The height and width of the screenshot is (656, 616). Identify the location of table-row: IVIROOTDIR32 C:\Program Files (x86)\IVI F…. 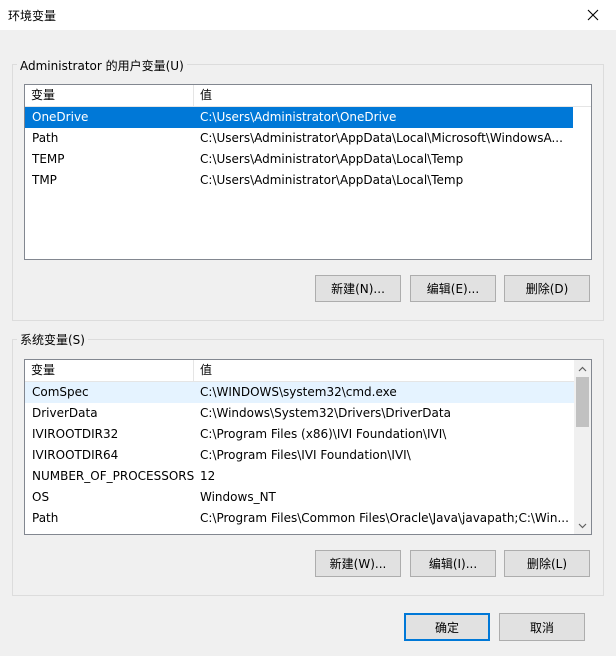
(299, 434).